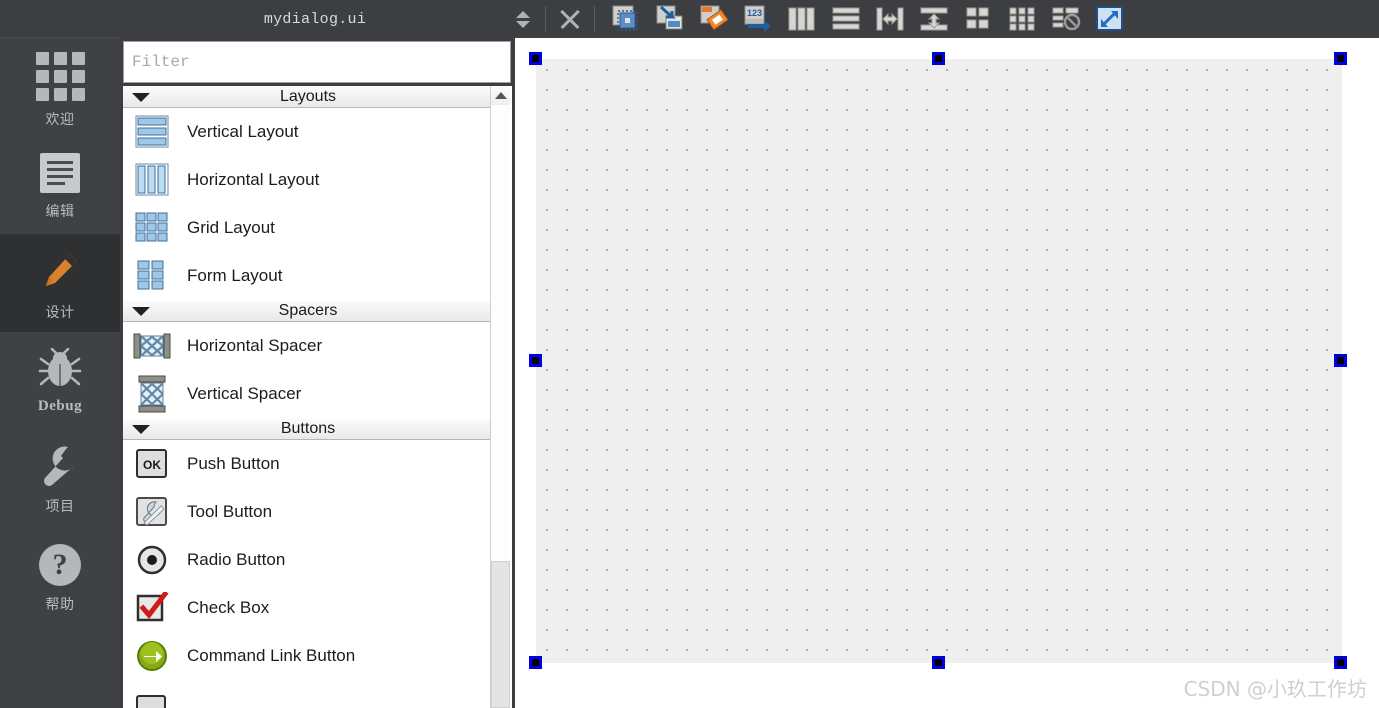 The width and height of the screenshot is (1379, 708). Describe the element at coordinates (60, 87) in the screenshot. I see `sidebar-item-grid: 欢迎` at that location.